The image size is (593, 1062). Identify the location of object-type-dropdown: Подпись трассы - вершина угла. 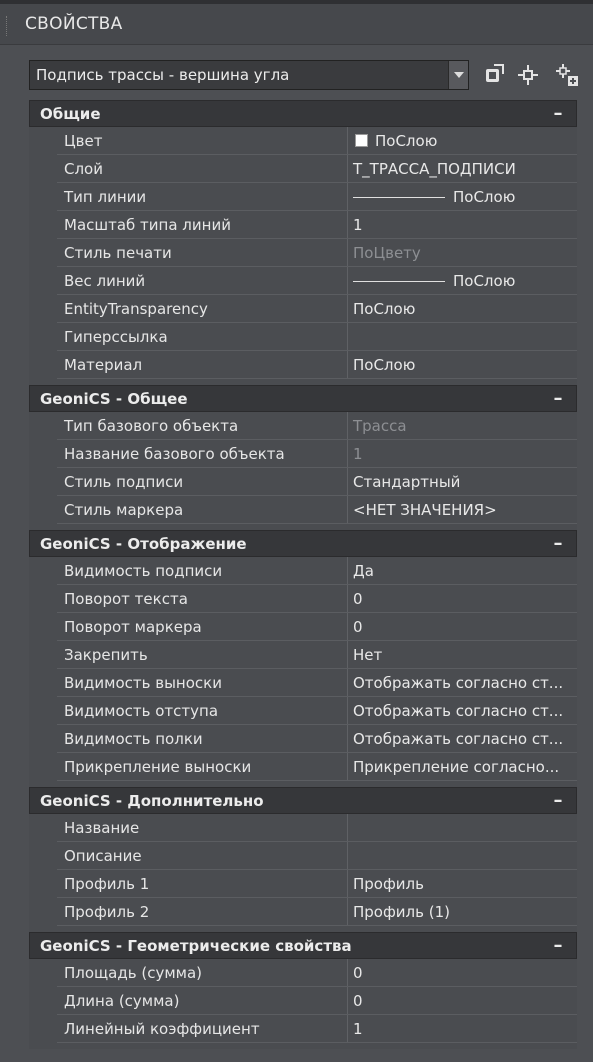
(249, 75).